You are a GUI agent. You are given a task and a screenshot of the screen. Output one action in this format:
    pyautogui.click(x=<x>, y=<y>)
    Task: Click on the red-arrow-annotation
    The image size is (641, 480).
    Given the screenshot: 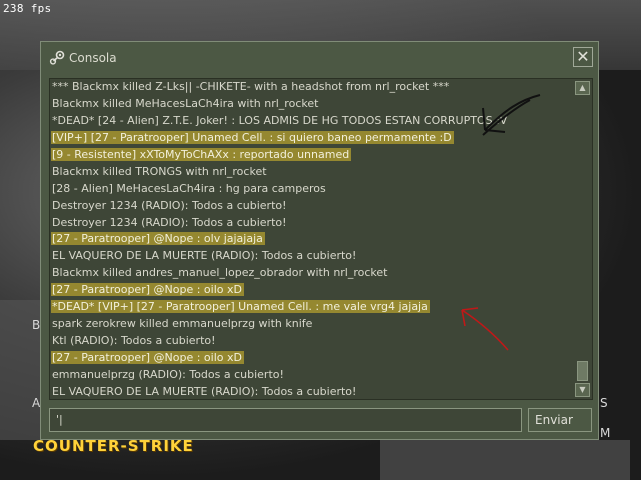 What is the action you would take?
    pyautogui.click(x=485, y=329)
    